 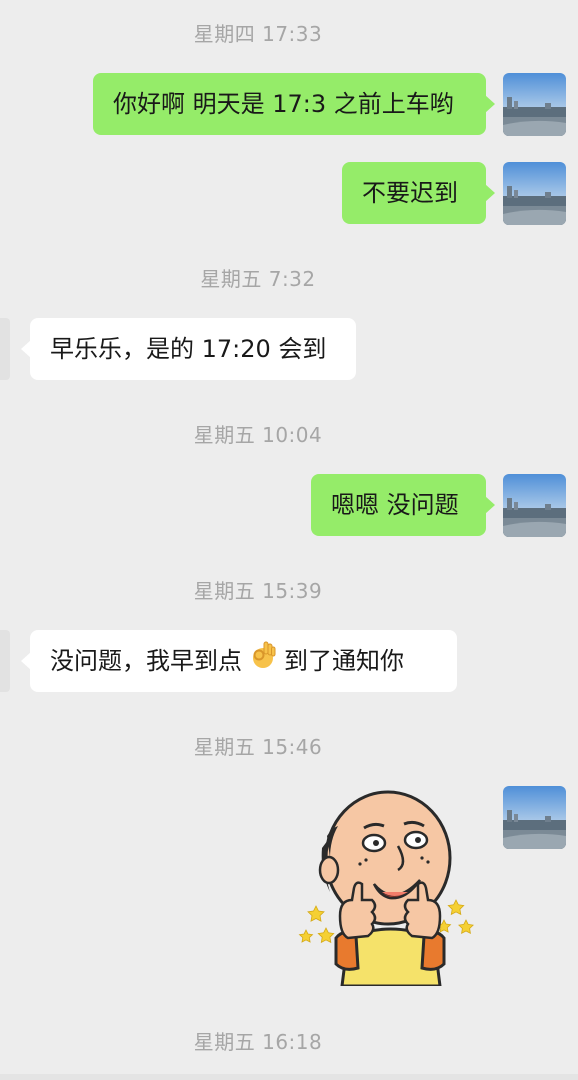 What do you see at coordinates (395, 505) in the screenshot?
I see `message-text: 嗯嗯 没问题` at bounding box center [395, 505].